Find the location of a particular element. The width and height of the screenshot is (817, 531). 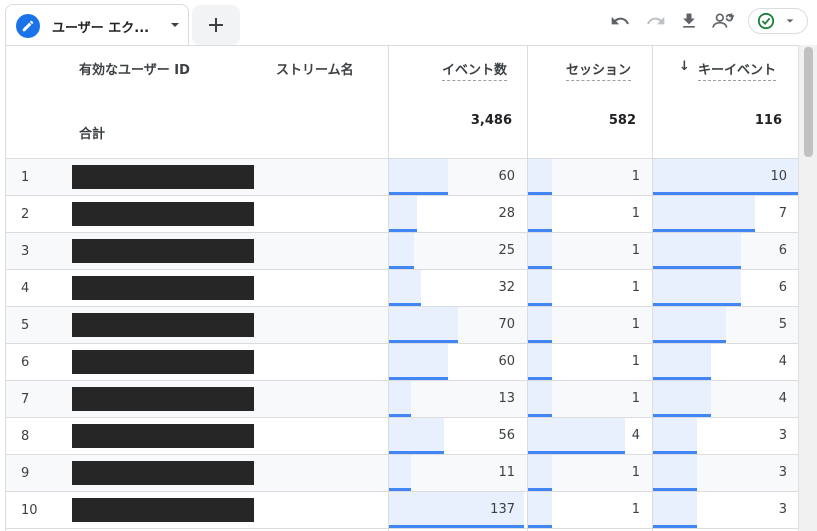

row-index: 9 is located at coordinates (25, 473).